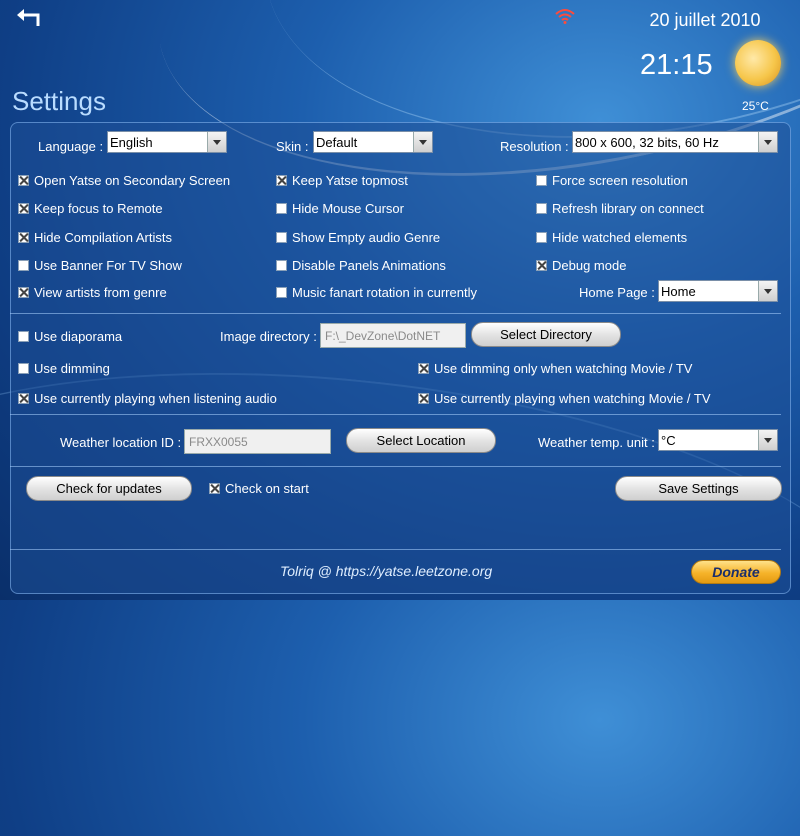 This screenshot has height=836, width=800. I want to click on keep-topmost-checkbox: Keep Yatse topmost, so click(342, 180).